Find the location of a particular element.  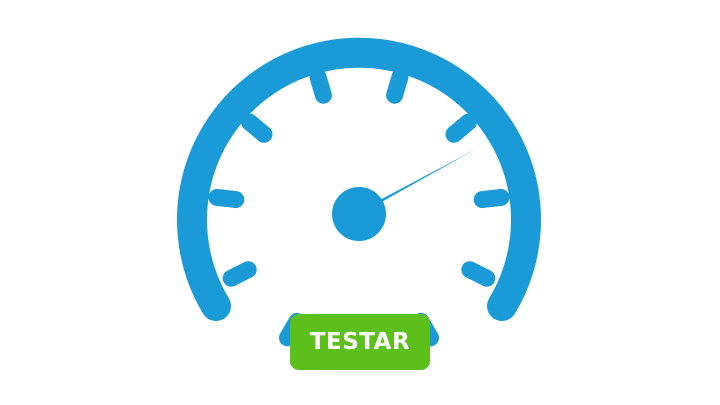

gauge-hub is located at coordinates (359, 214).